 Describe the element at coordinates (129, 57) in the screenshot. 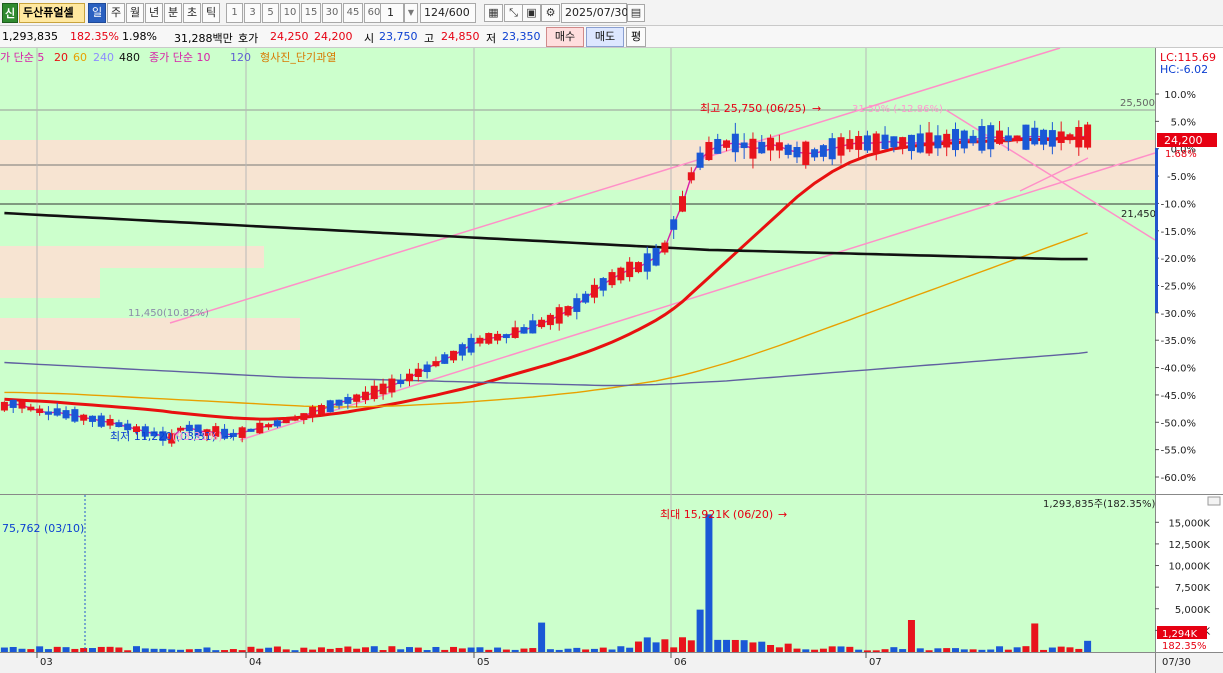

I see `legend-ma480: 480` at that location.